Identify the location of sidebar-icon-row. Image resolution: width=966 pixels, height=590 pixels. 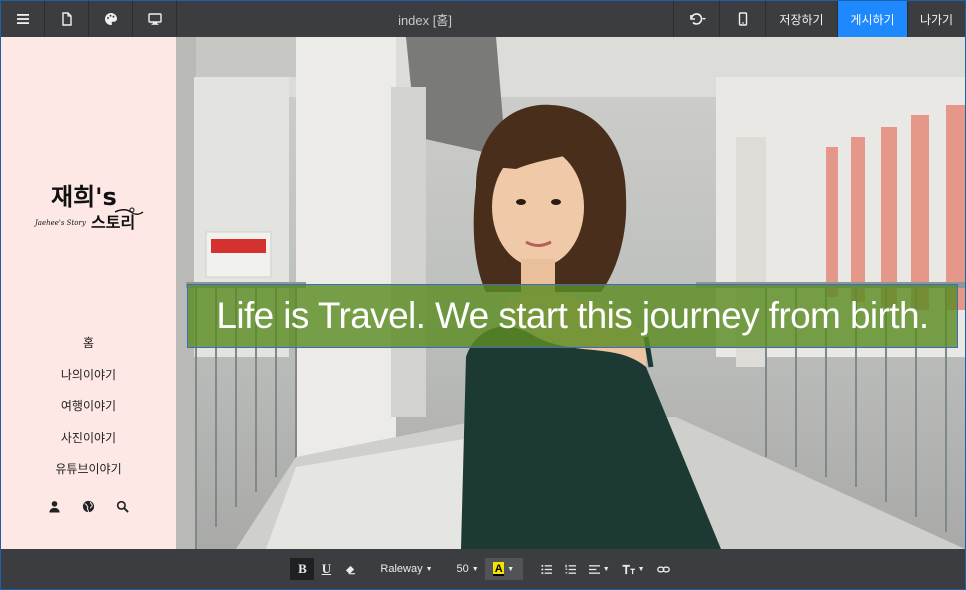
(88, 506).